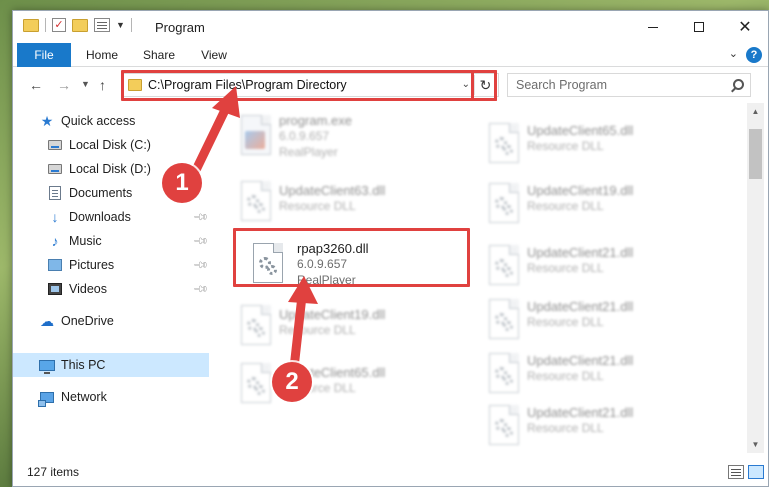 This screenshot has height=487, width=769. Describe the element at coordinates (390, 27) in the screenshot. I see `title-bar: ✓ ▼ Program ✕` at that location.